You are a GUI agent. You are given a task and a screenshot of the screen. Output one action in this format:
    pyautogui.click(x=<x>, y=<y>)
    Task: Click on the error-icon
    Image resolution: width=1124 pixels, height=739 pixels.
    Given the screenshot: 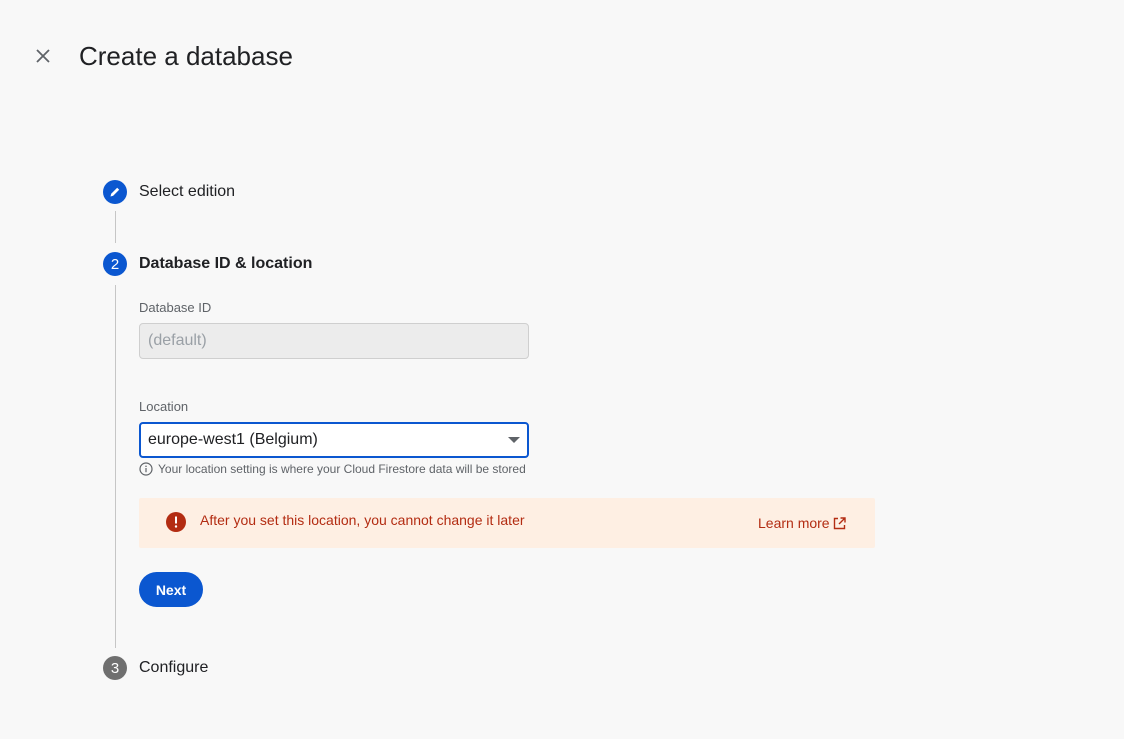 What is the action you would take?
    pyautogui.click(x=176, y=522)
    